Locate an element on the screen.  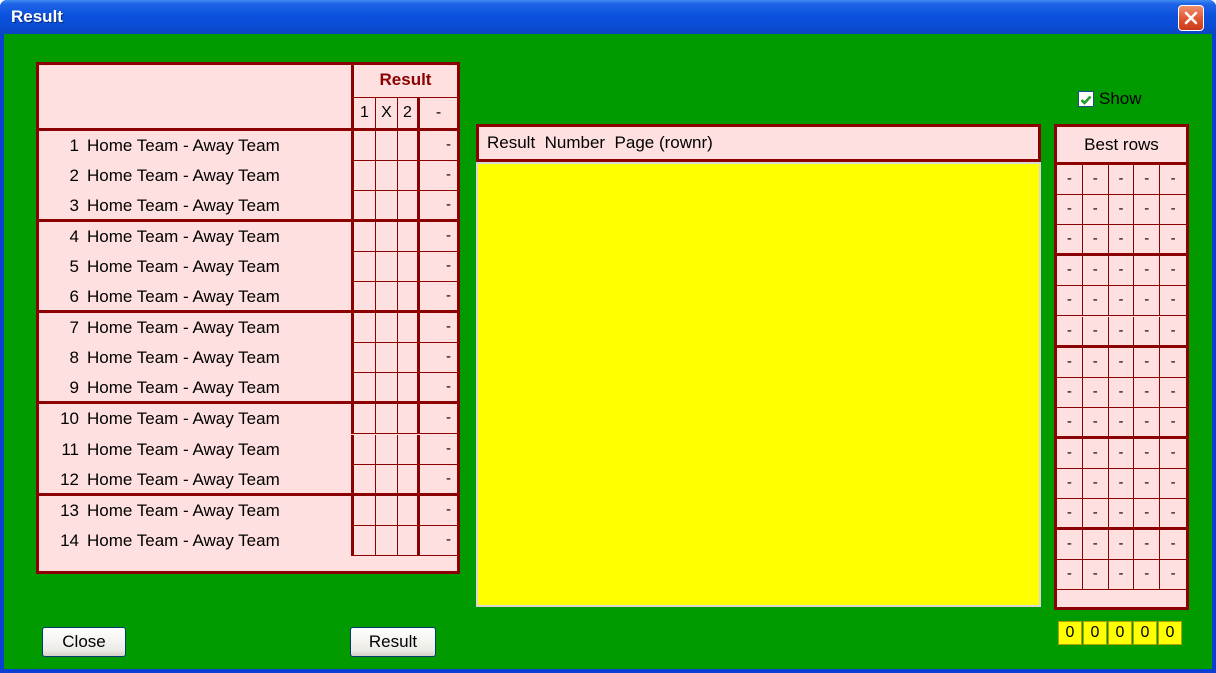
close-button: Close is located at coordinates (84, 642).